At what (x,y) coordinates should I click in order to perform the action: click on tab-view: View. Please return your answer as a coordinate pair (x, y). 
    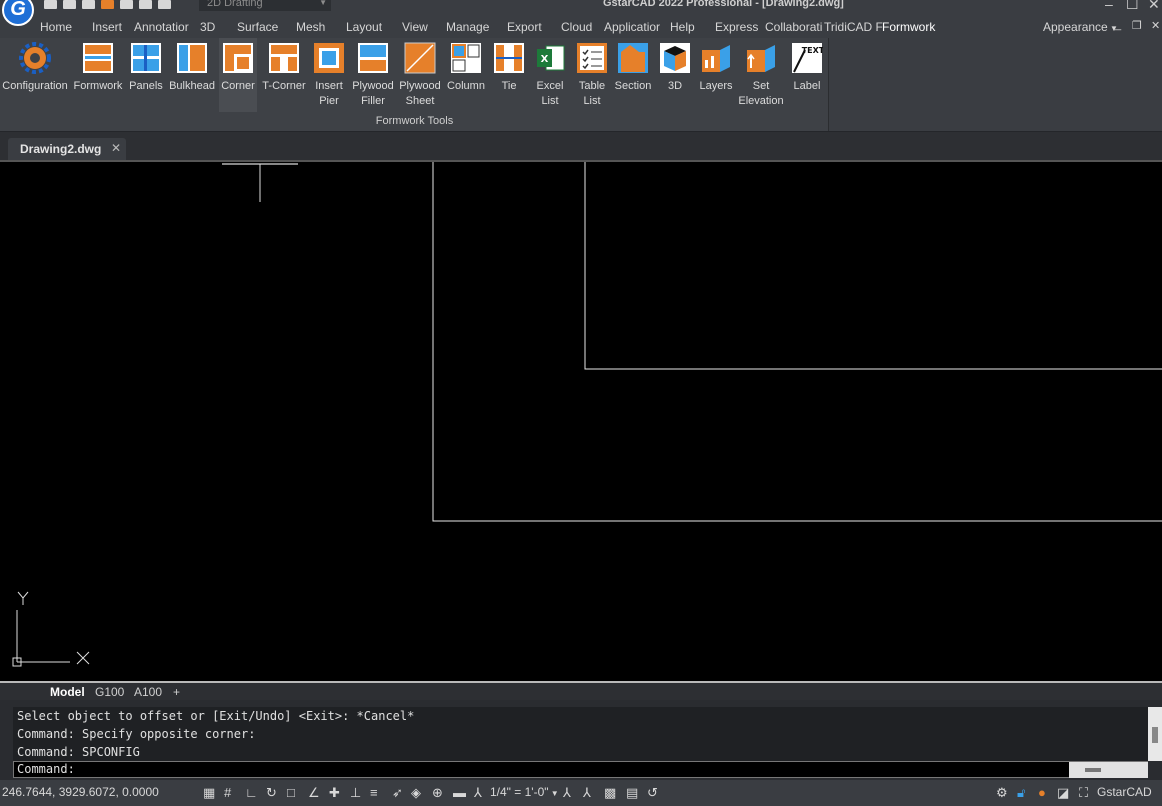
    Looking at the image, I should click on (415, 27).